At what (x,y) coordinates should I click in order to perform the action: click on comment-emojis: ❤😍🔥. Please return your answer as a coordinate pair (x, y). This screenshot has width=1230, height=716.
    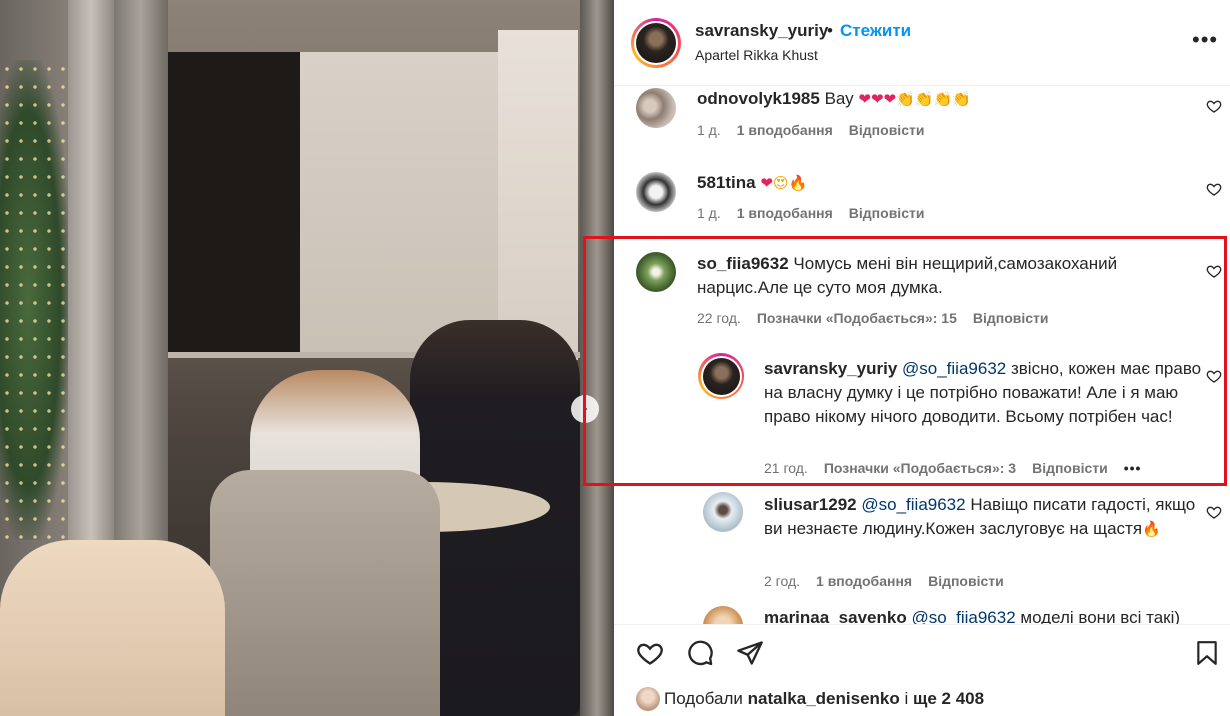
    Looking at the image, I should click on (784, 183).